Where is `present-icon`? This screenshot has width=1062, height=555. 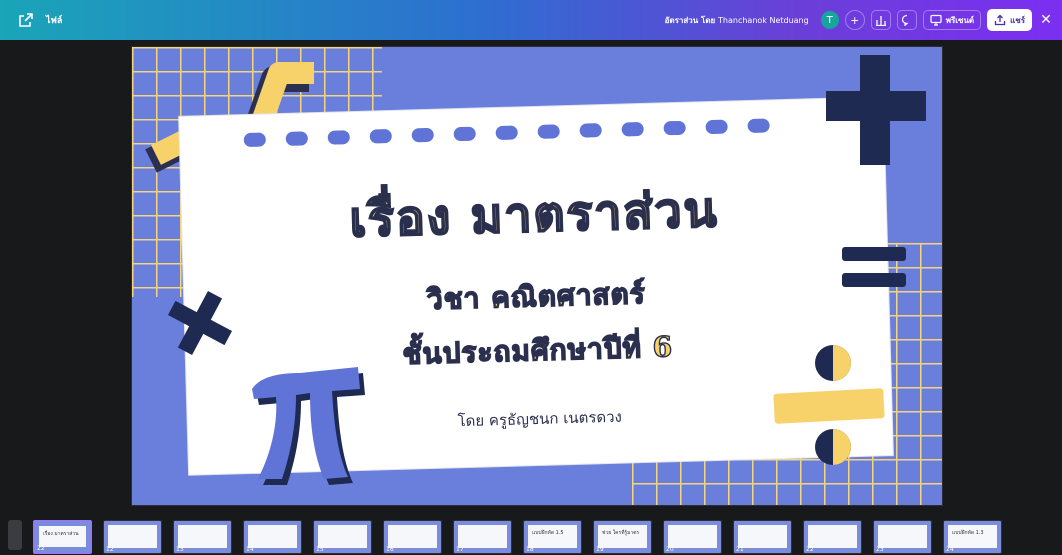 present-icon is located at coordinates (936, 20).